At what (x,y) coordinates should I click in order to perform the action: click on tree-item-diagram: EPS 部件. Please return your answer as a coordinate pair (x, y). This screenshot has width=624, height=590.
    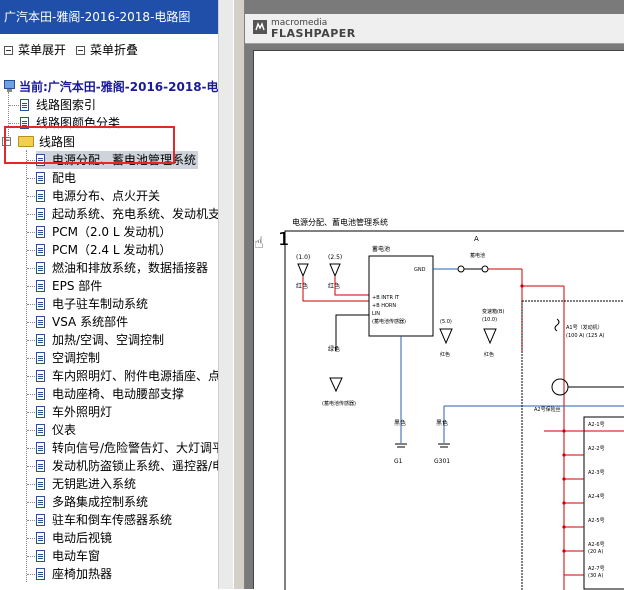
    Looking at the image, I should click on (70, 286).